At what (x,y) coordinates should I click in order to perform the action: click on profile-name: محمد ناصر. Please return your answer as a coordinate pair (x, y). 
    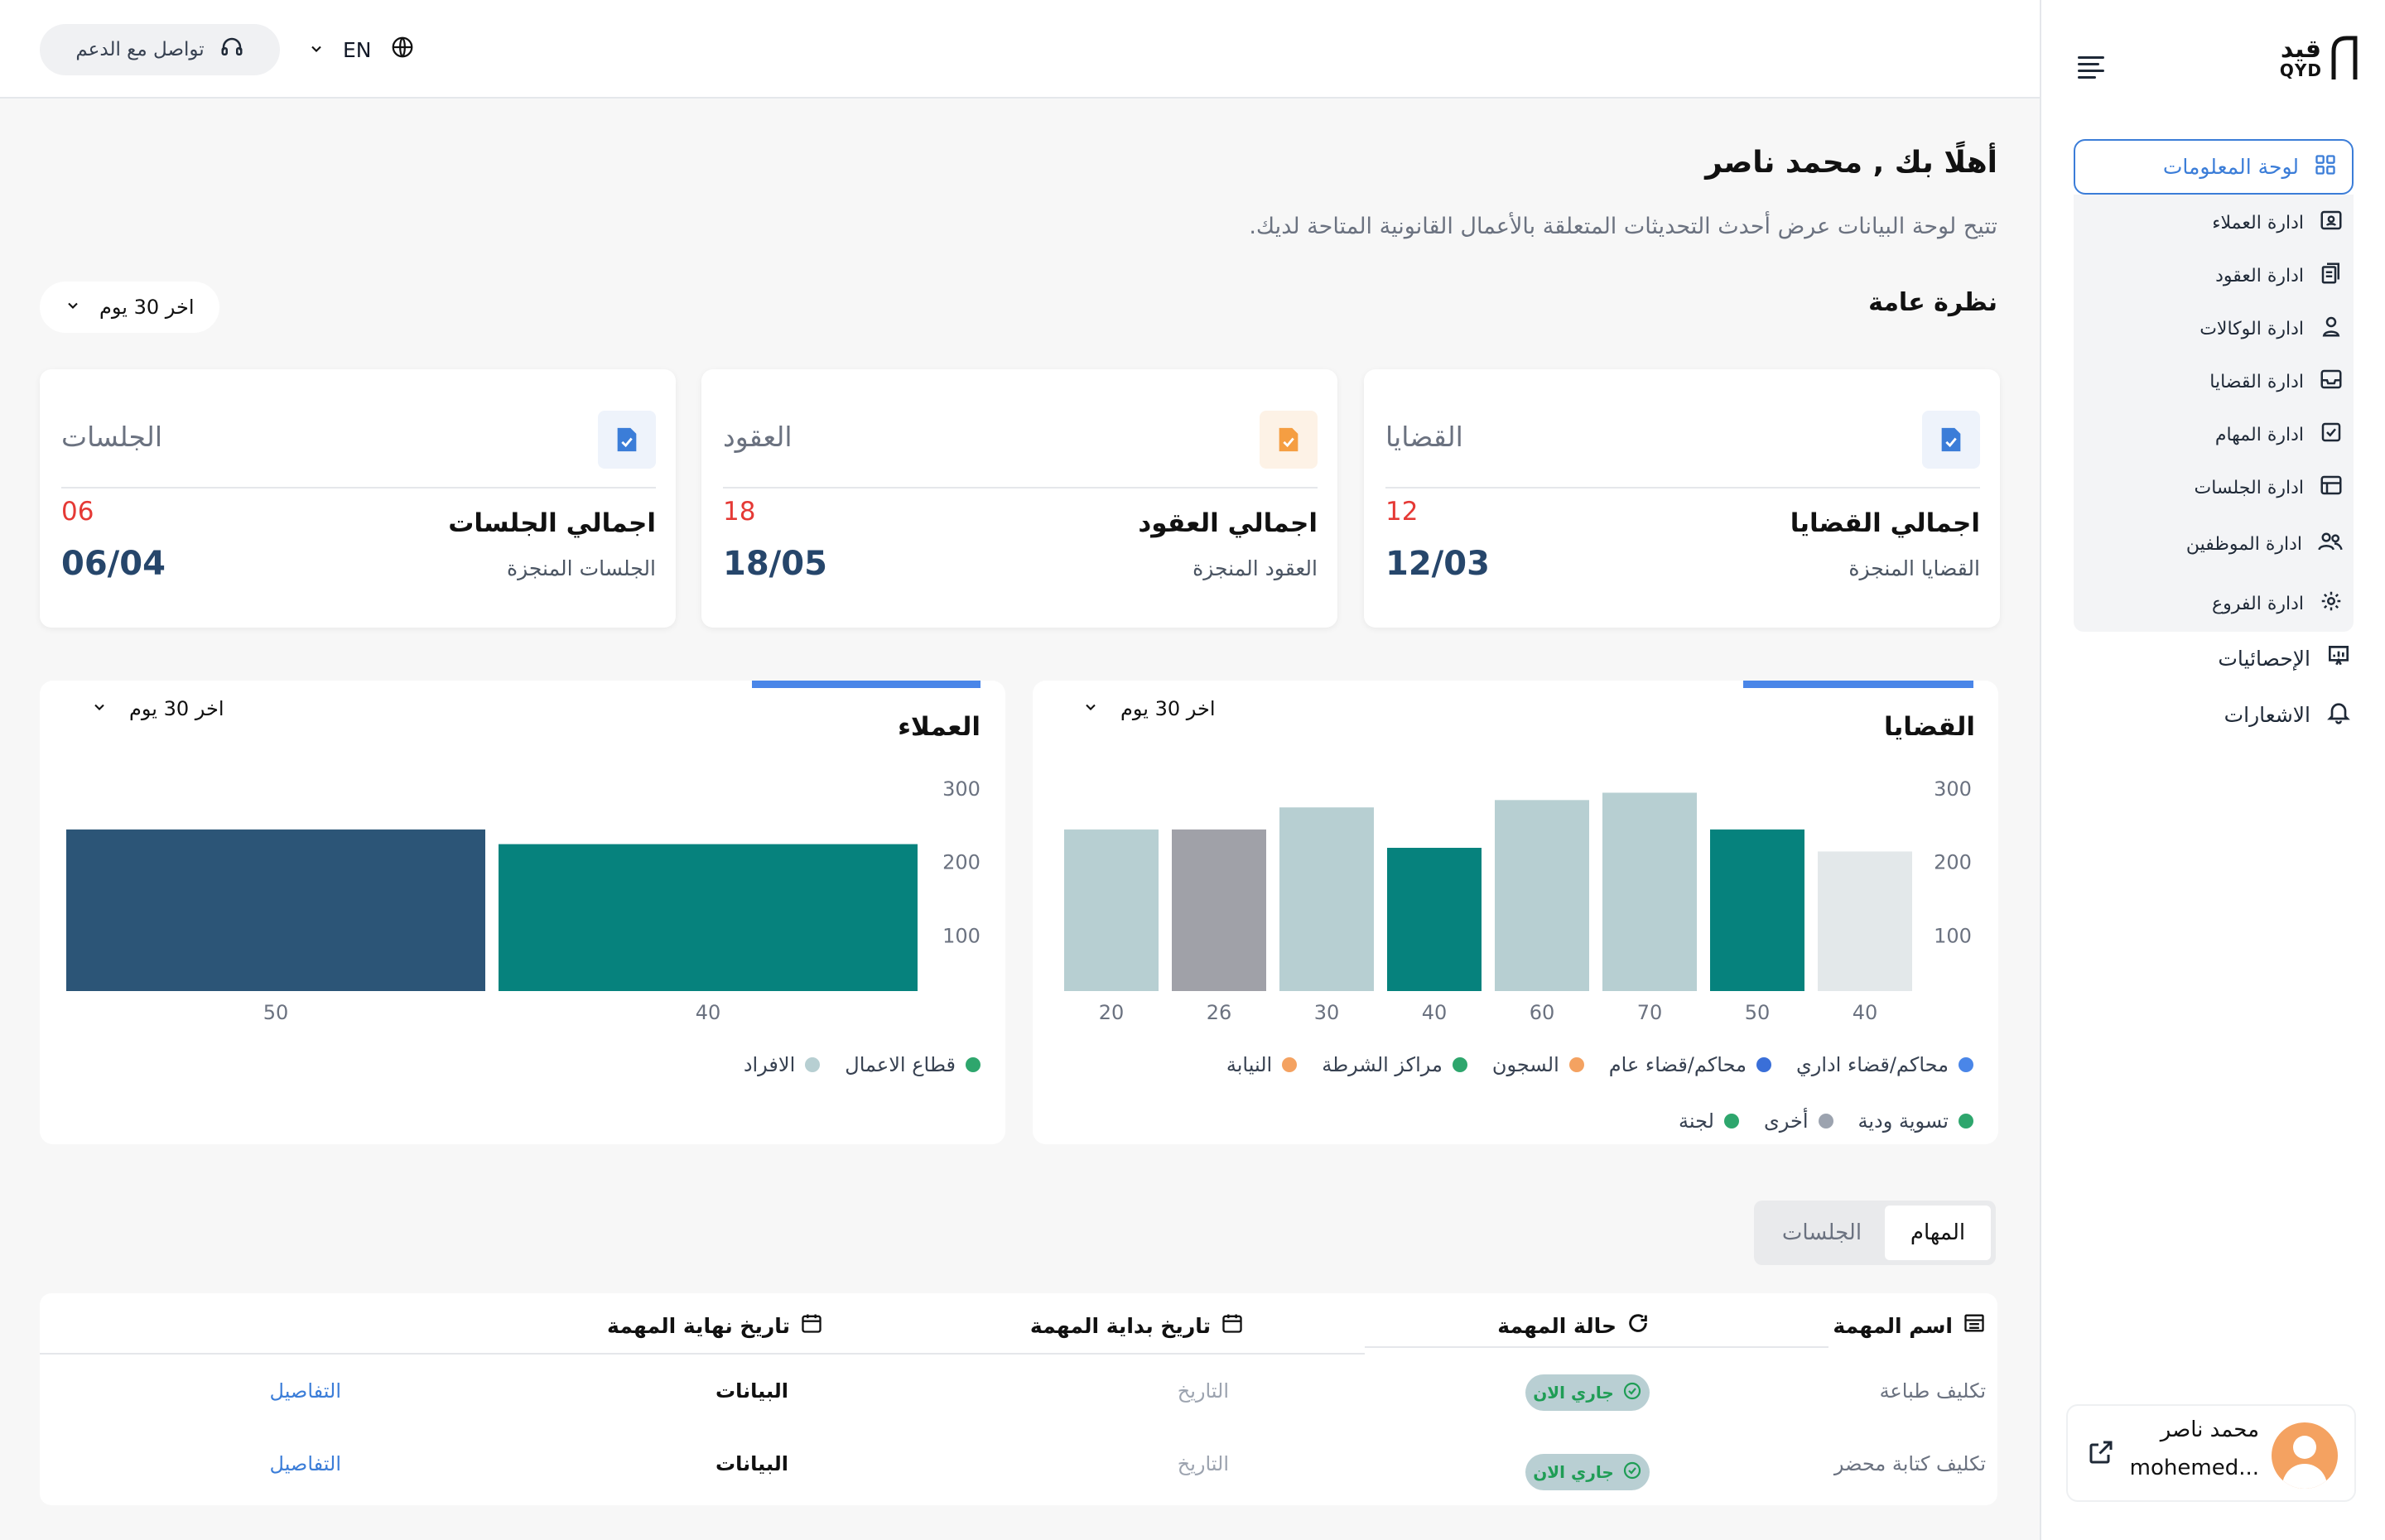
    Looking at the image, I should click on (2209, 1430).